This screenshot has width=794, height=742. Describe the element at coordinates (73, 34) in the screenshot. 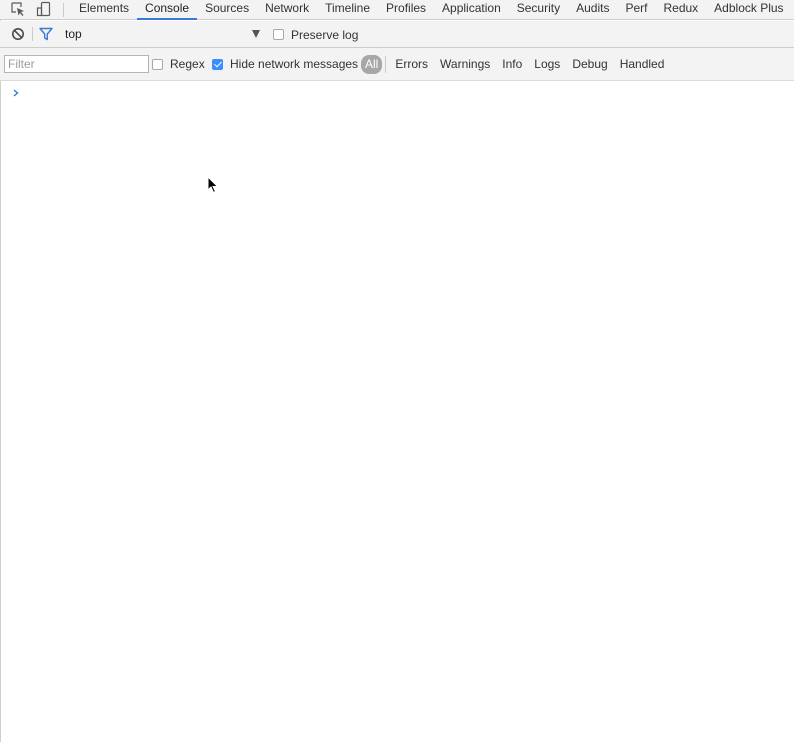

I see `execution-context-label: top` at that location.